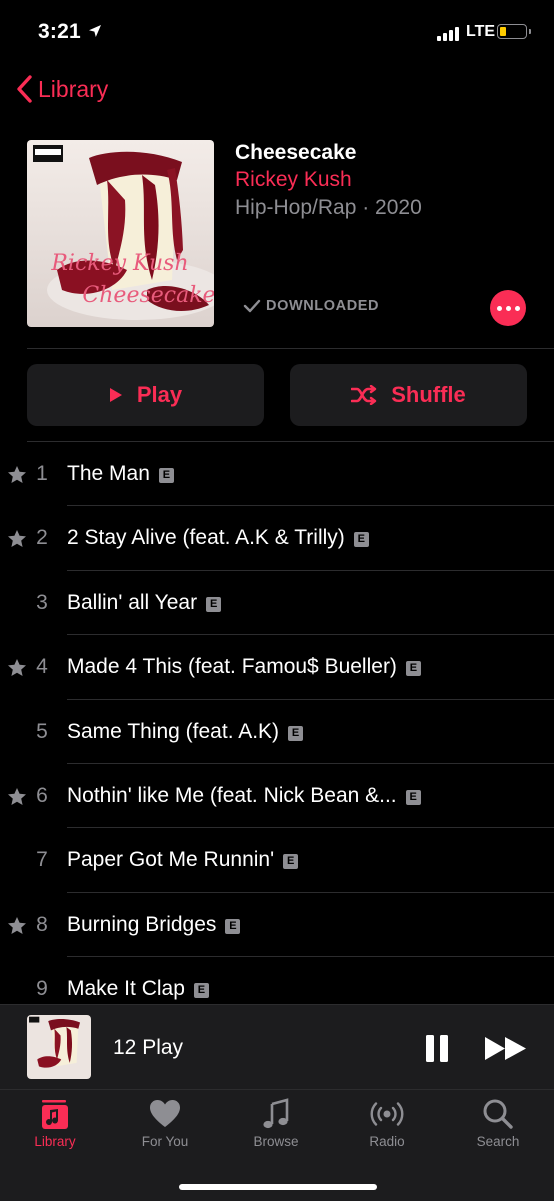  I want to click on tab-library: Library, so click(55, 1128).